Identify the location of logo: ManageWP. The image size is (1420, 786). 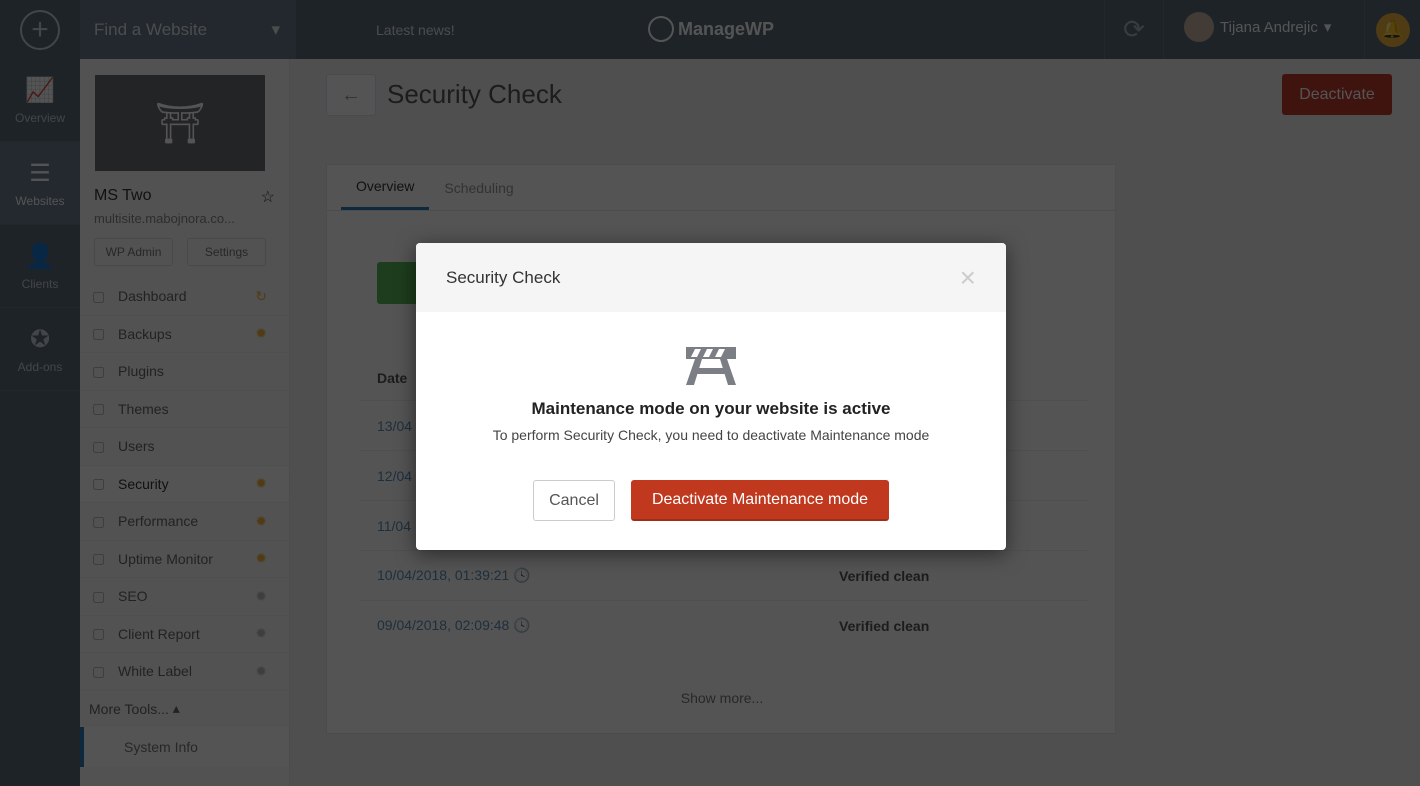
(711, 29).